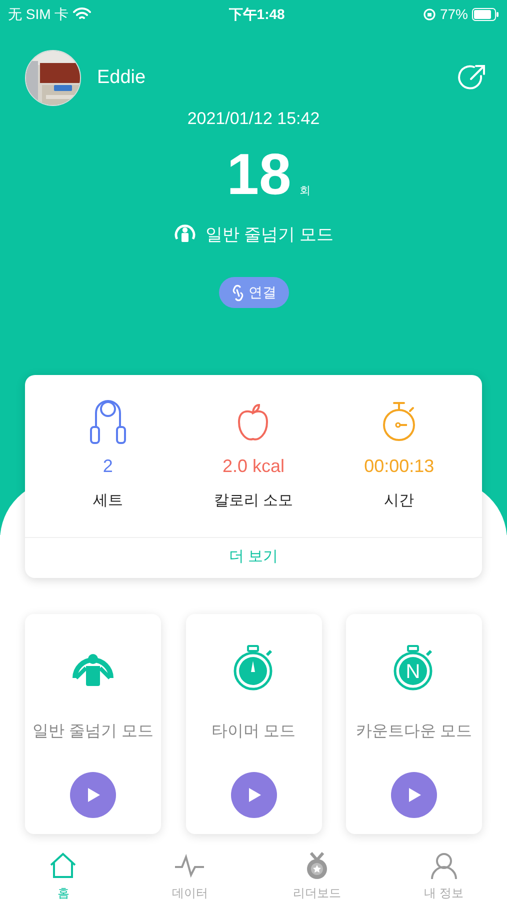  Describe the element at coordinates (444, 866) in the screenshot. I see `person-icon` at that location.